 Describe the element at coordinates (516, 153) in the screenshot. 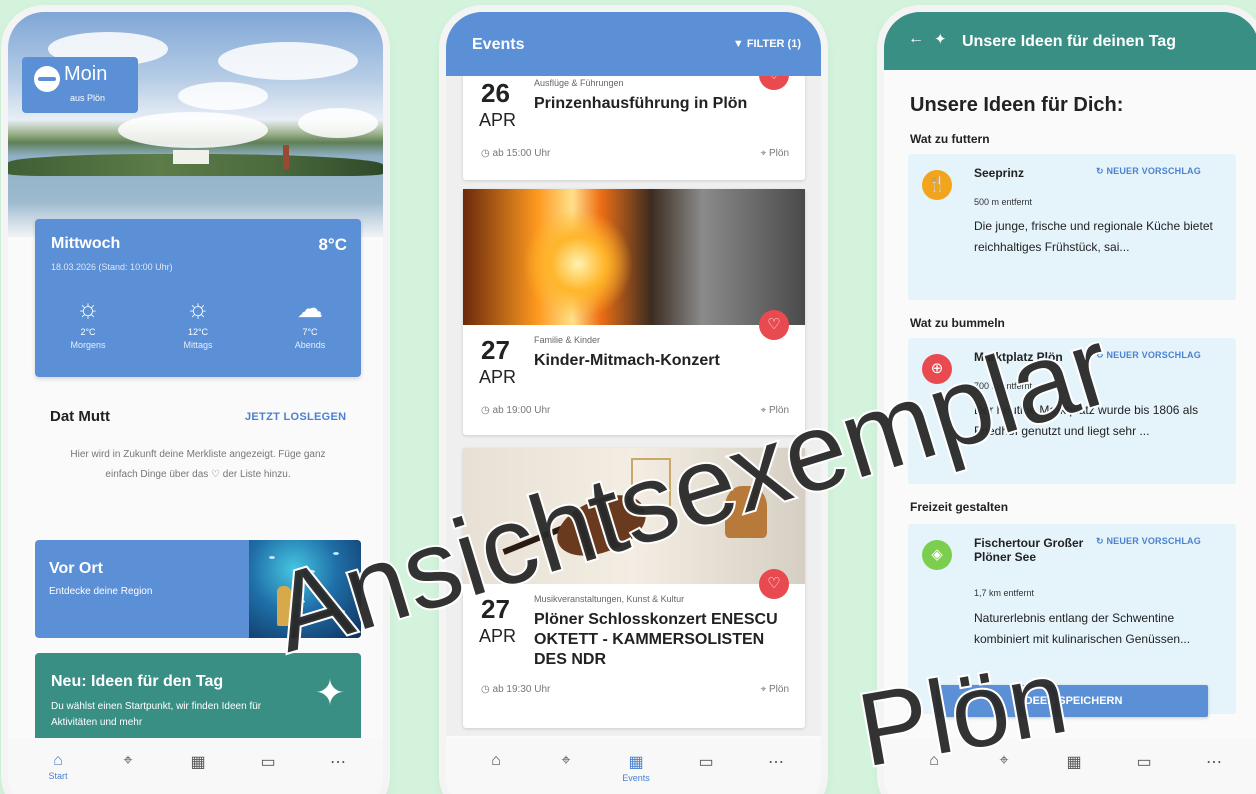

I see `event-time: ◷ ab 15:00 Uhr` at that location.